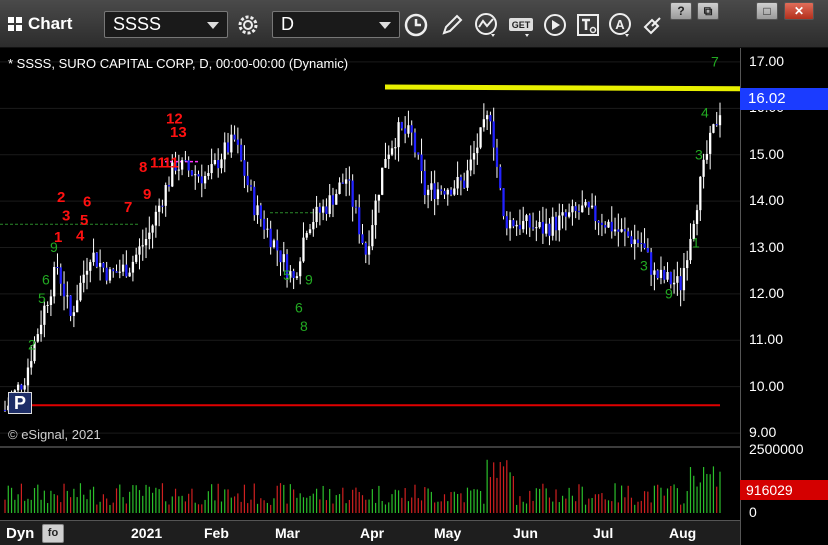  What do you see at coordinates (708, 11) in the screenshot?
I see `restore-button: ⧉` at bounding box center [708, 11].